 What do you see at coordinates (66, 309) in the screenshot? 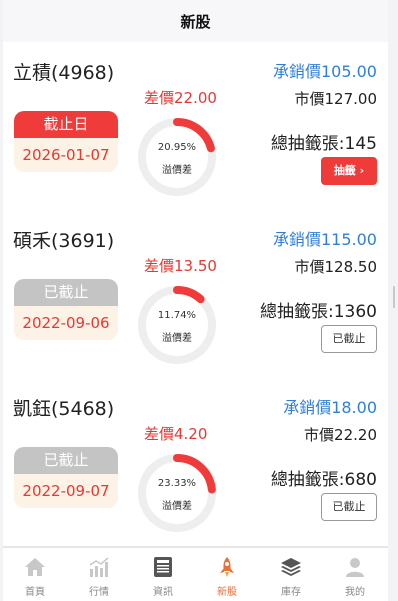
I see `status-badge: 已截止 2022-09-06` at bounding box center [66, 309].